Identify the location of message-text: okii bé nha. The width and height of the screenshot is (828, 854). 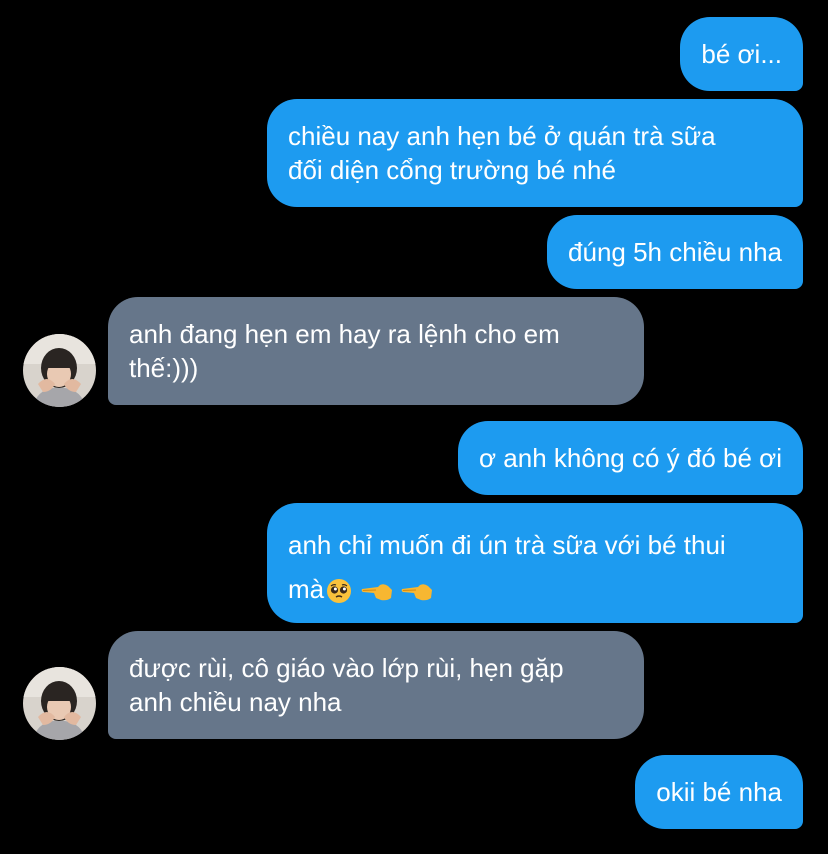
(719, 792).